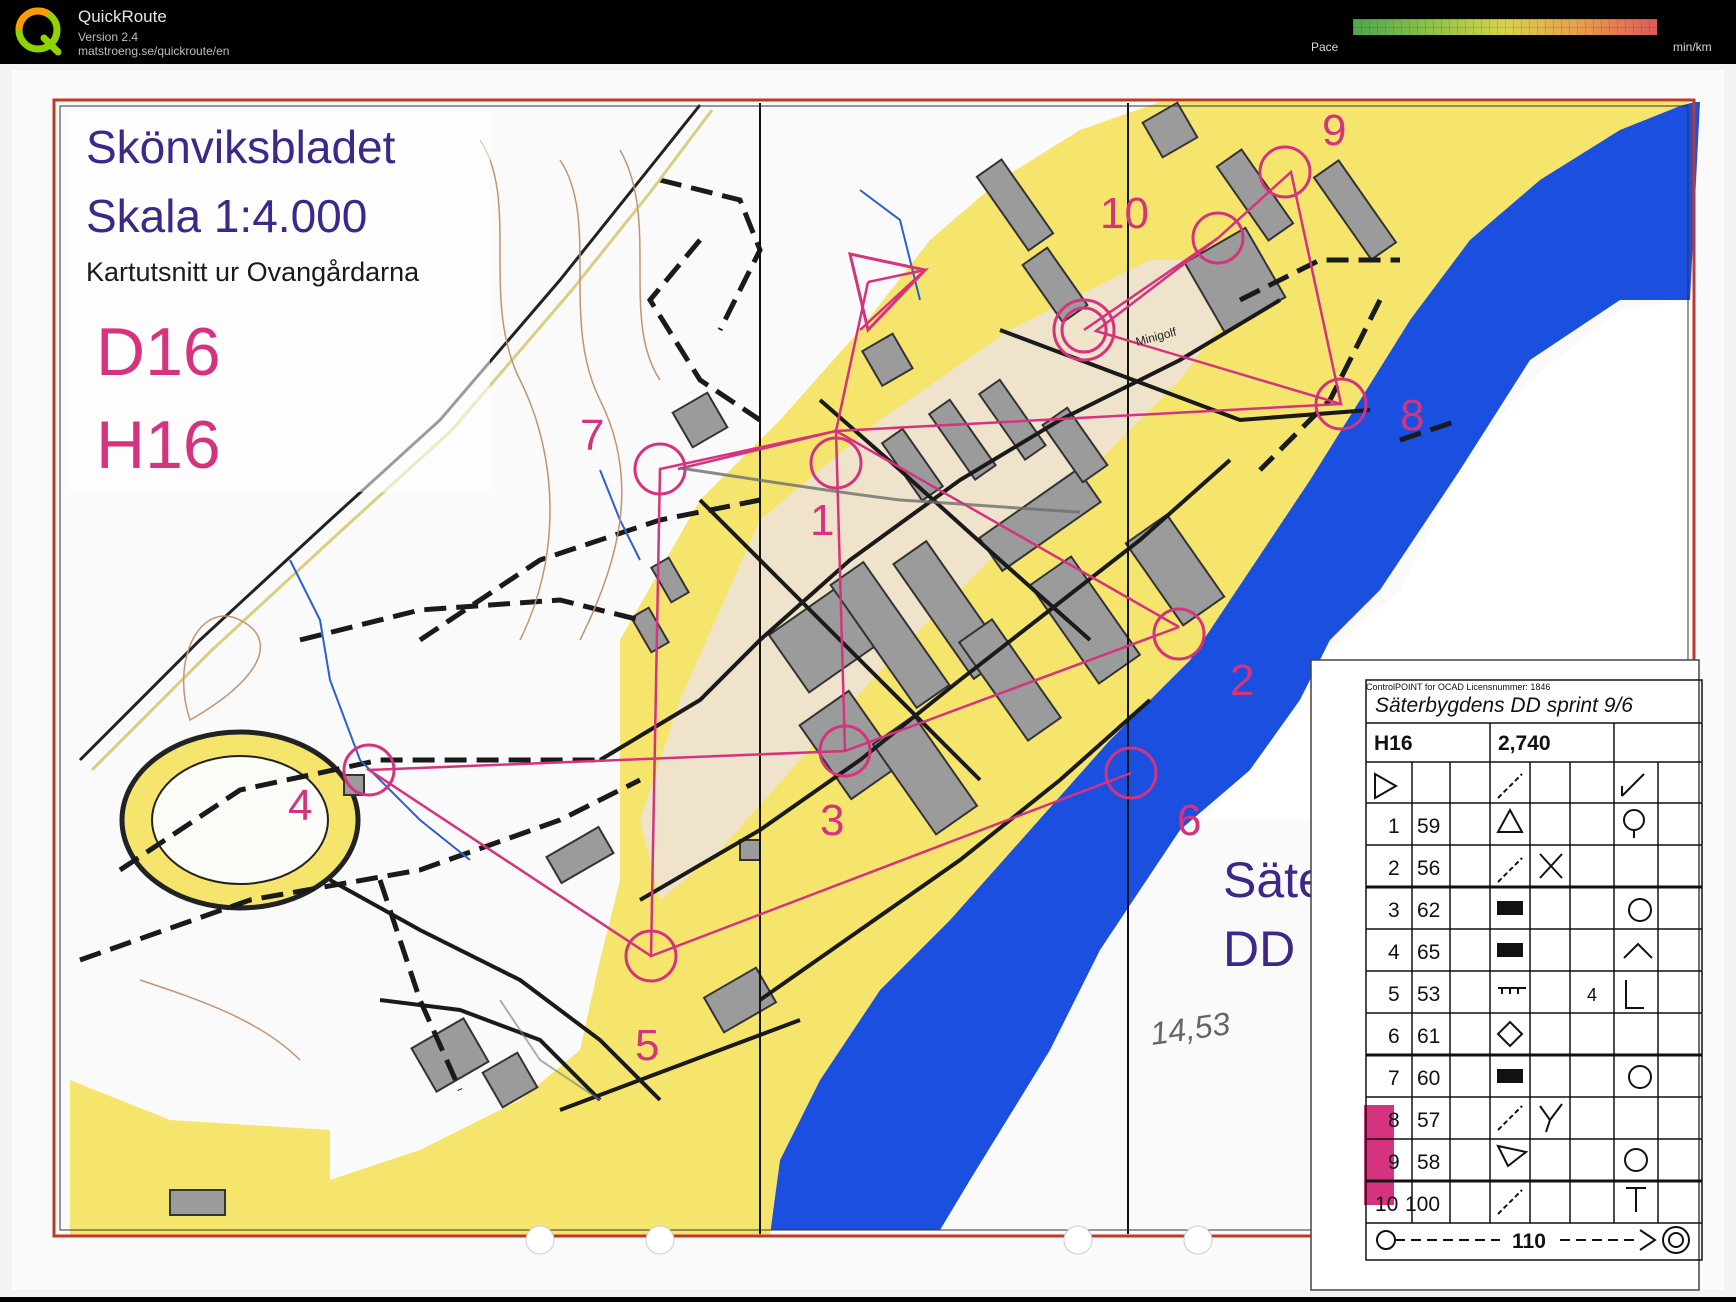 This screenshot has width=1736, height=1302. What do you see at coordinates (253, 272) in the screenshot?
I see `map-subtitle: Kartutsnitt ur Ovangårdarna` at bounding box center [253, 272].